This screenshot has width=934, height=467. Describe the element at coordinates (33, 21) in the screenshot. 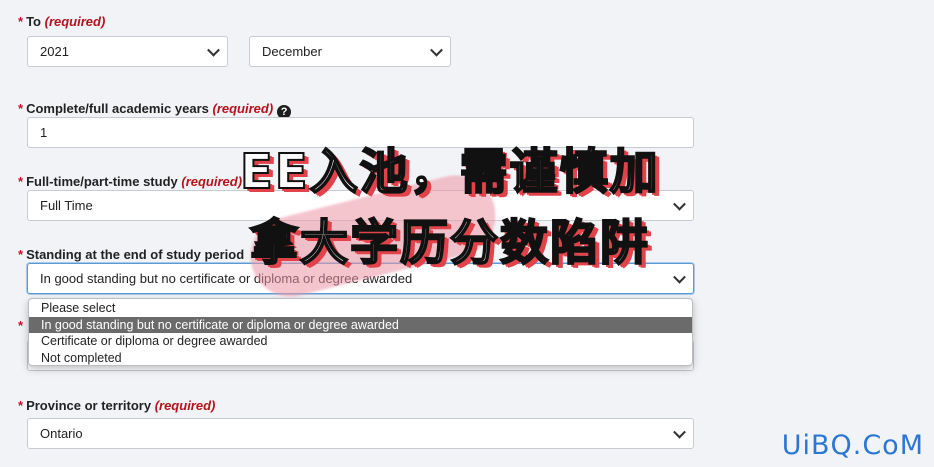

I see `to-label-text: To` at that location.